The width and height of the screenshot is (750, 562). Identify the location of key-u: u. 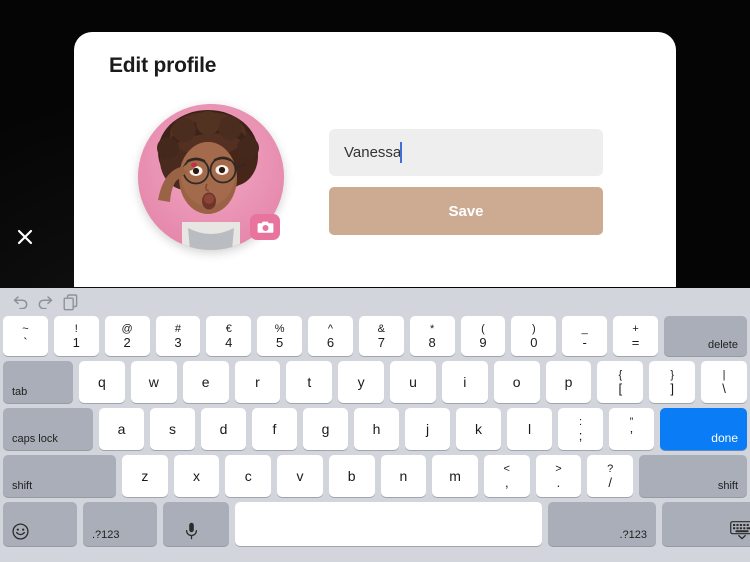
(413, 382).